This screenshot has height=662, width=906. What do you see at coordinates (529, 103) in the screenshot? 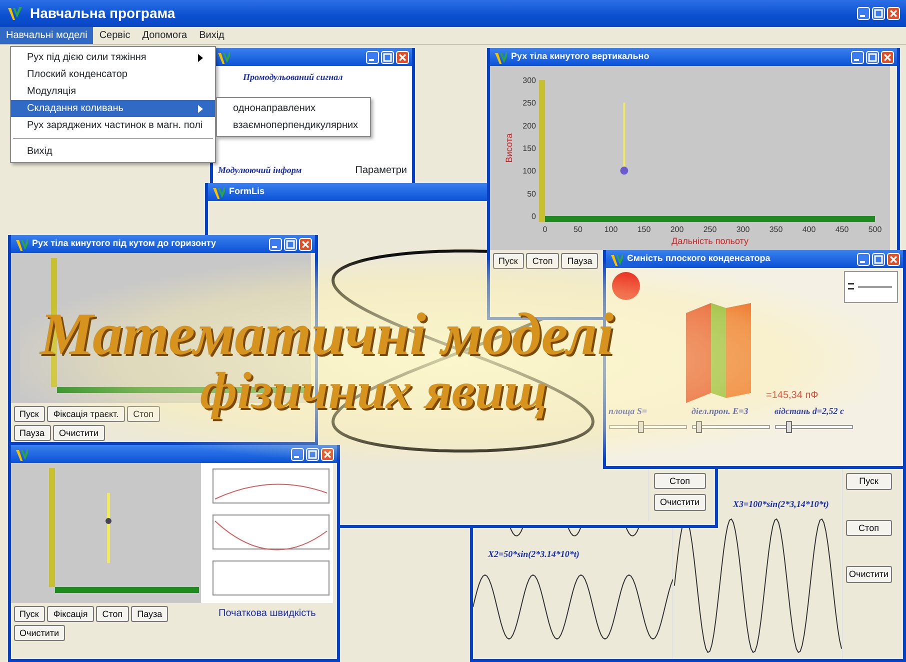
I see `y-tick-label: 250` at bounding box center [529, 103].